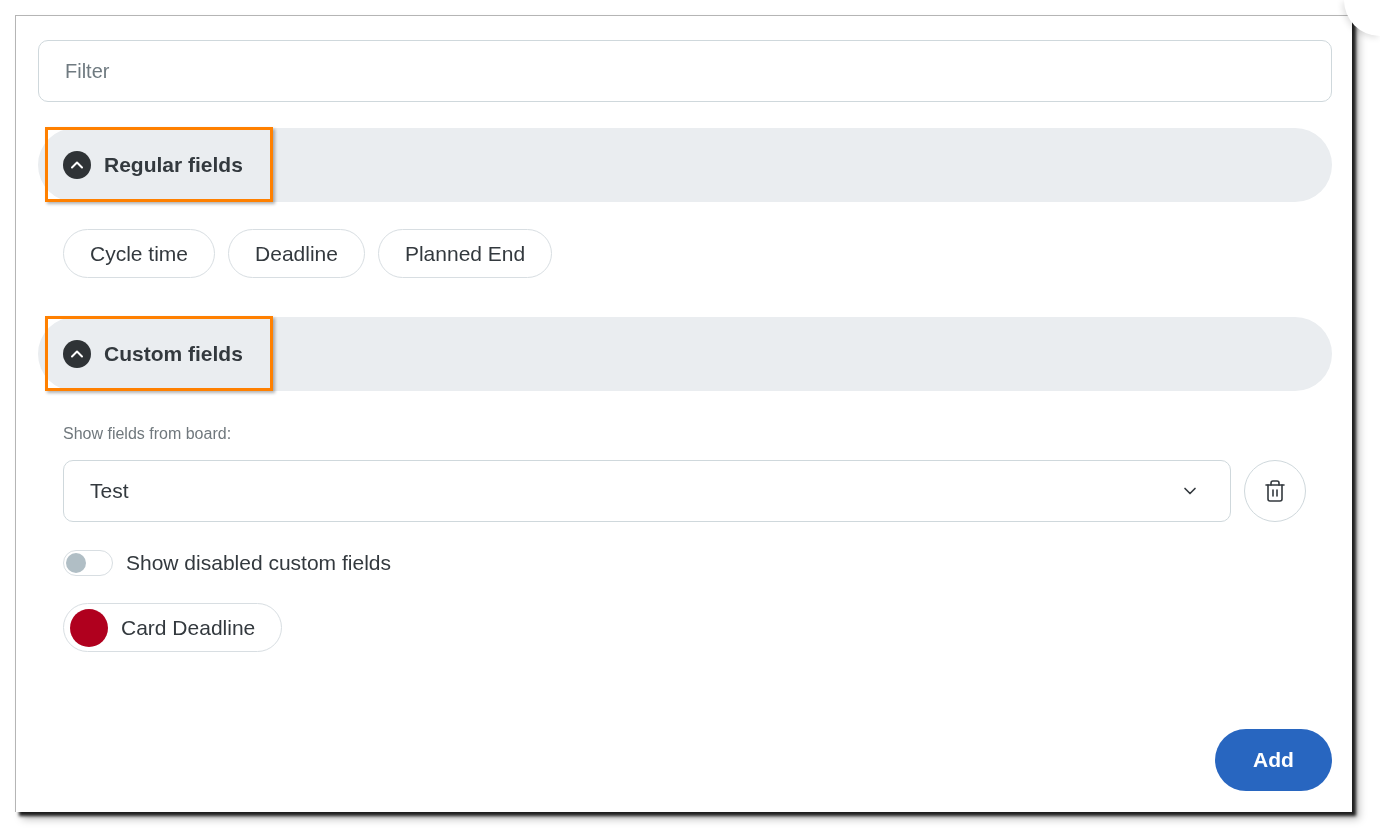 This screenshot has width=1380, height=840. I want to click on field-chip: Cycle time, so click(139, 253).